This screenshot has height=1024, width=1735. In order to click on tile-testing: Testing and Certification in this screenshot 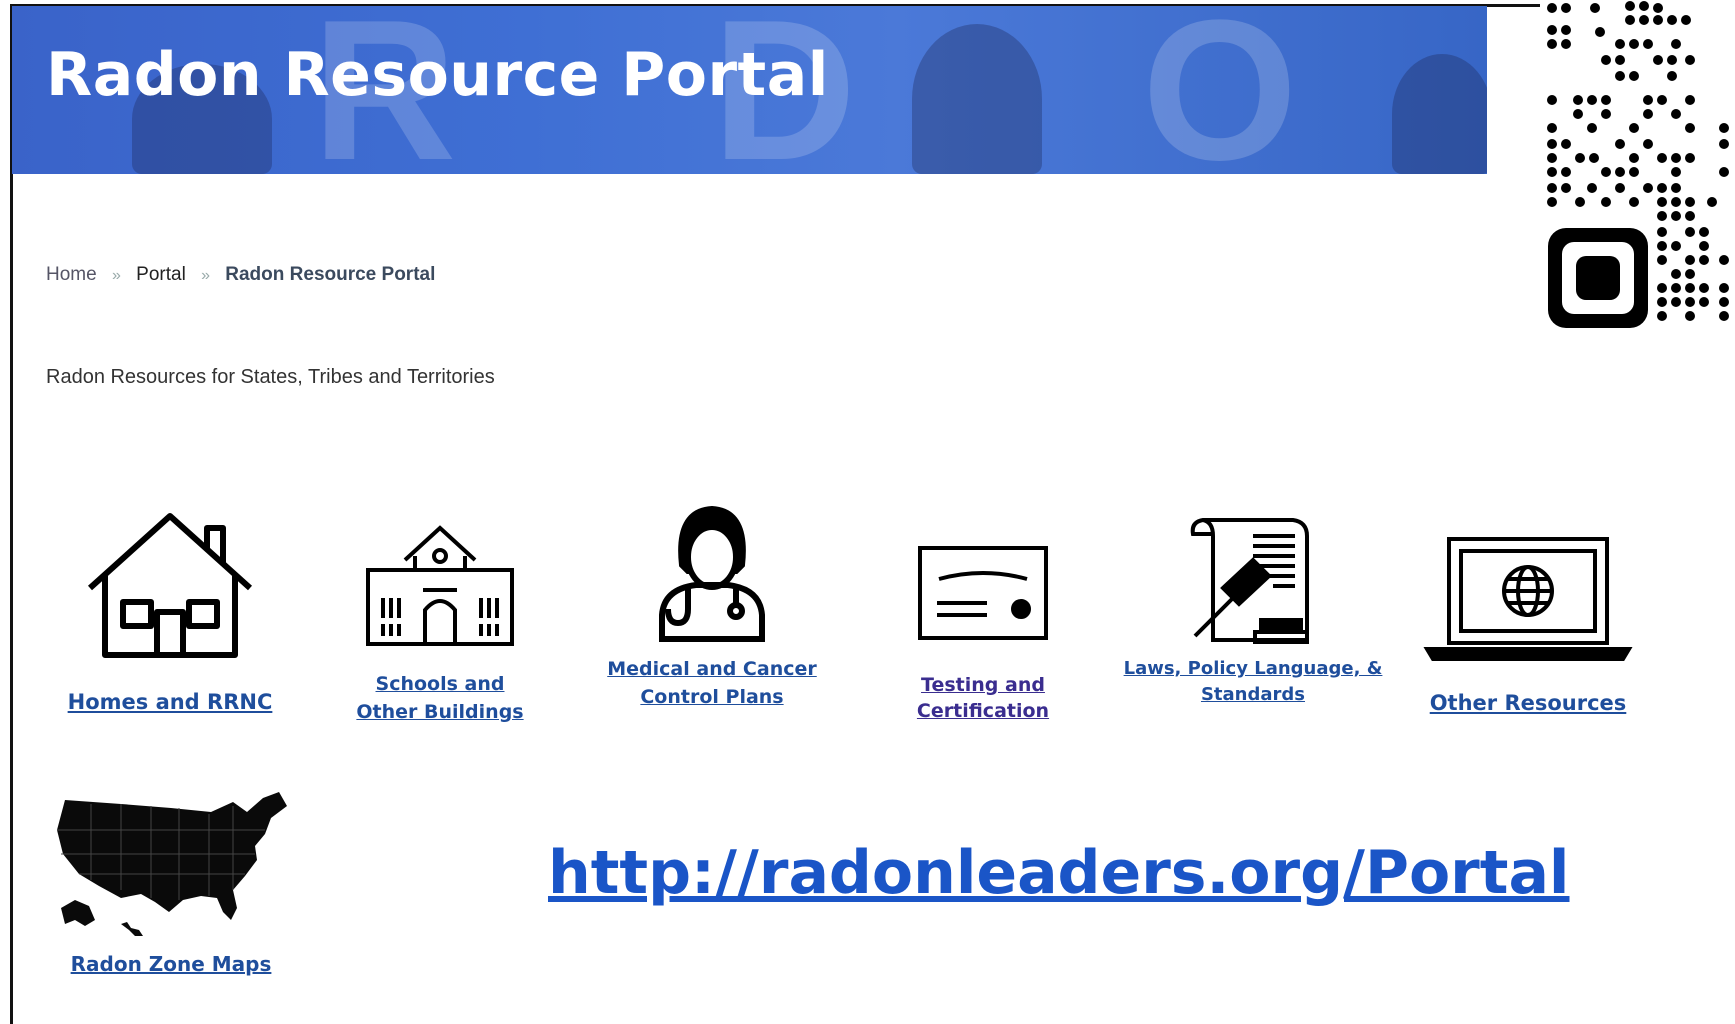, I will do `click(983, 635)`.